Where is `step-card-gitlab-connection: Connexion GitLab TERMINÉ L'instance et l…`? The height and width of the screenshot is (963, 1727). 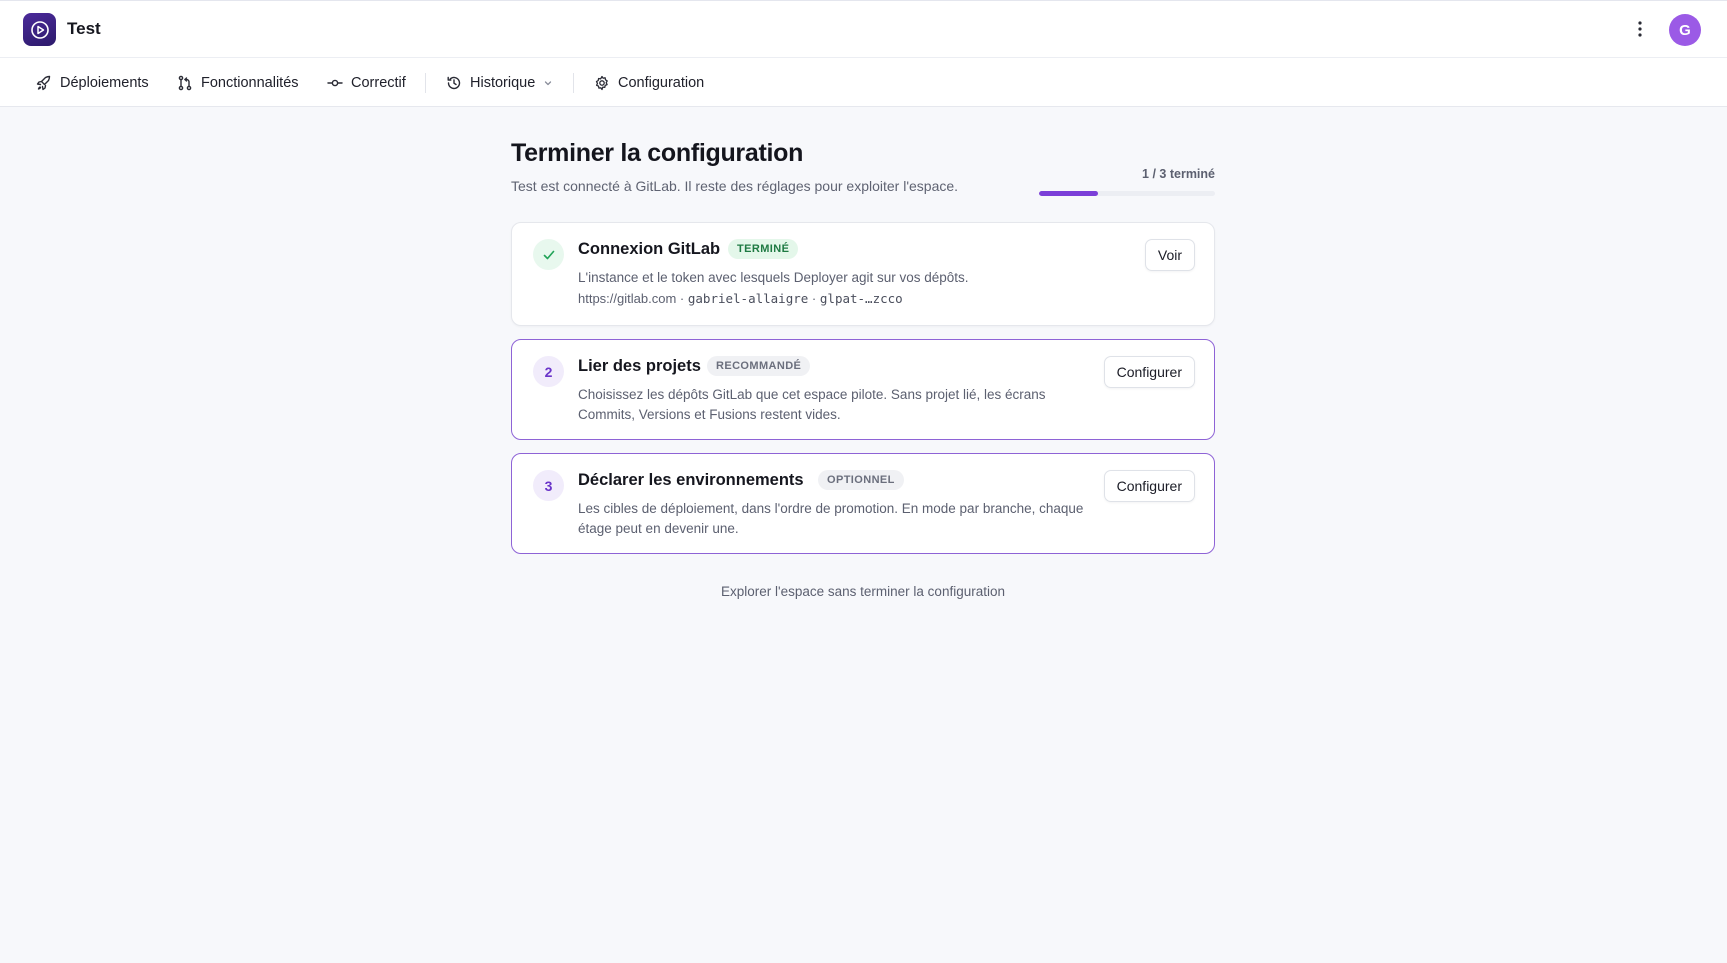 step-card-gitlab-connection: Connexion GitLab TERMINÉ L'instance et l… is located at coordinates (863, 274).